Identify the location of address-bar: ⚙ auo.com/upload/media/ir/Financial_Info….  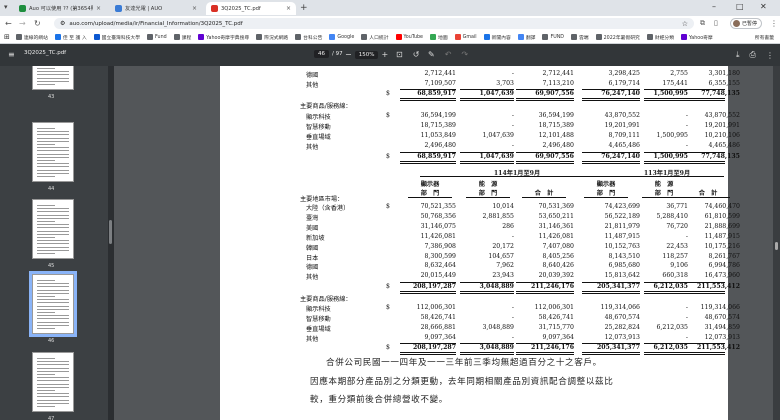
(374, 23).